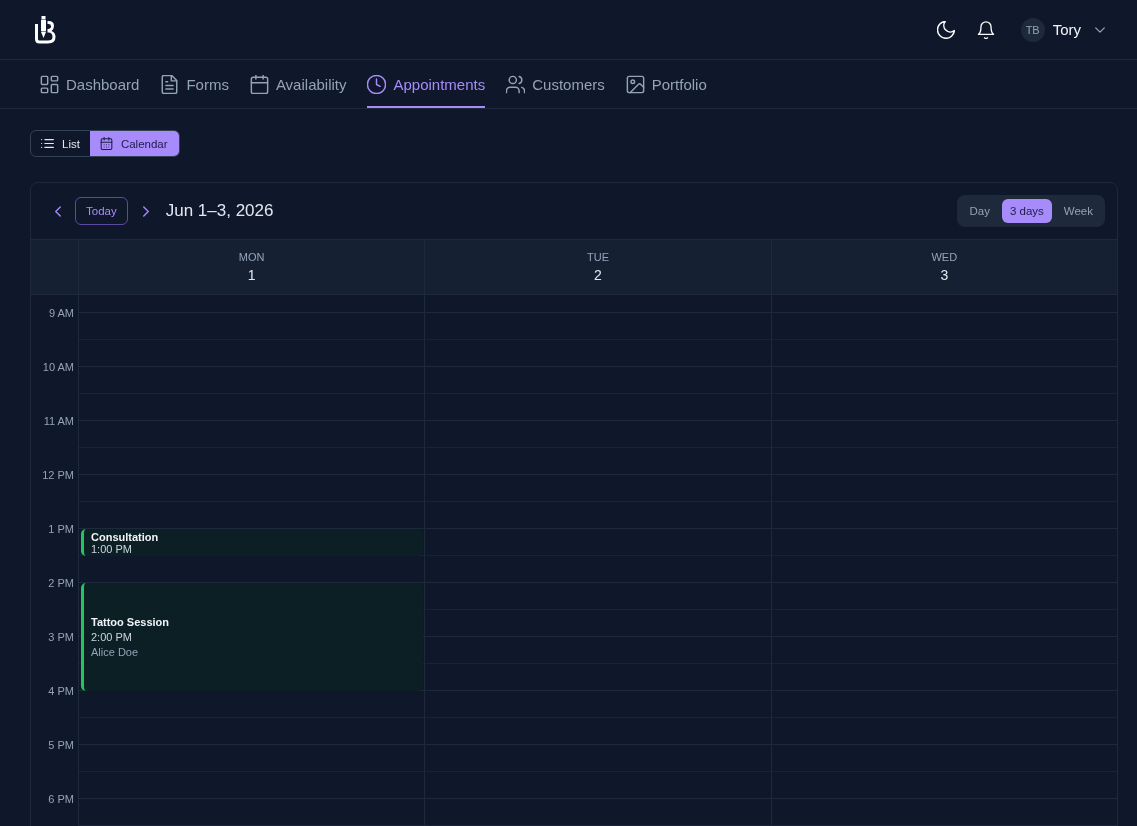 Image resolution: width=1137 pixels, height=826 pixels. What do you see at coordinates (251, 275) in the screenshot?
I see `date-label: 1` at bounding box center [251, 275].